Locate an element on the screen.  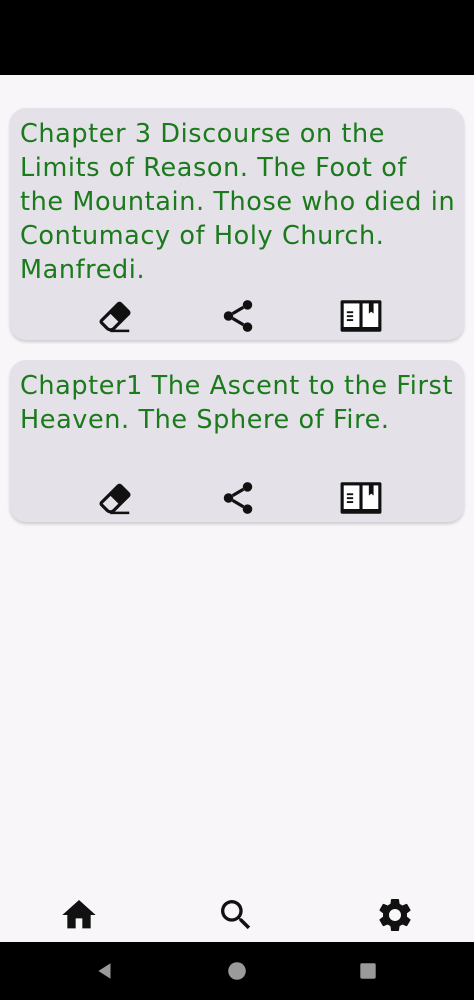
nav-settings-button is located at coordinates (395, 915).